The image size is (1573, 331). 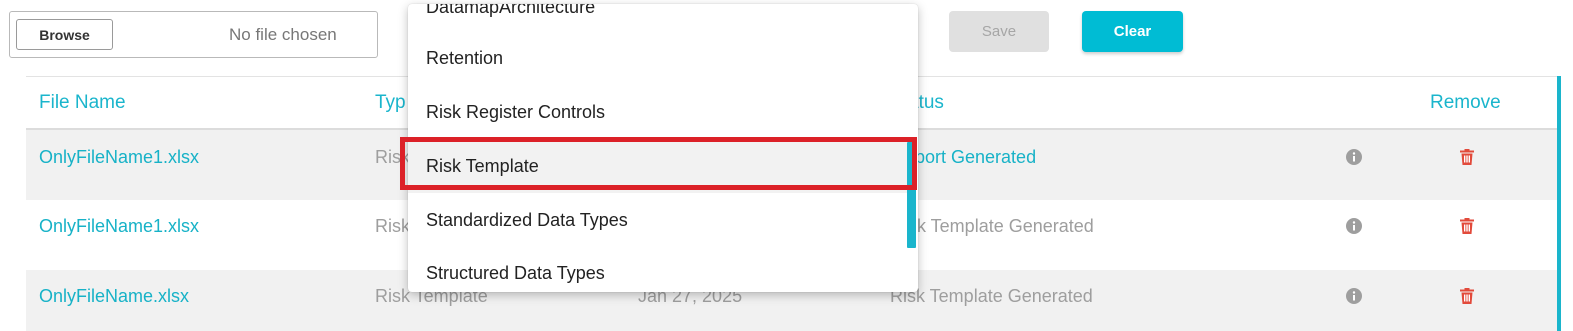 I want to click on file-name-link: OnlyFileName.xlsx, so click(x=114, y=296).